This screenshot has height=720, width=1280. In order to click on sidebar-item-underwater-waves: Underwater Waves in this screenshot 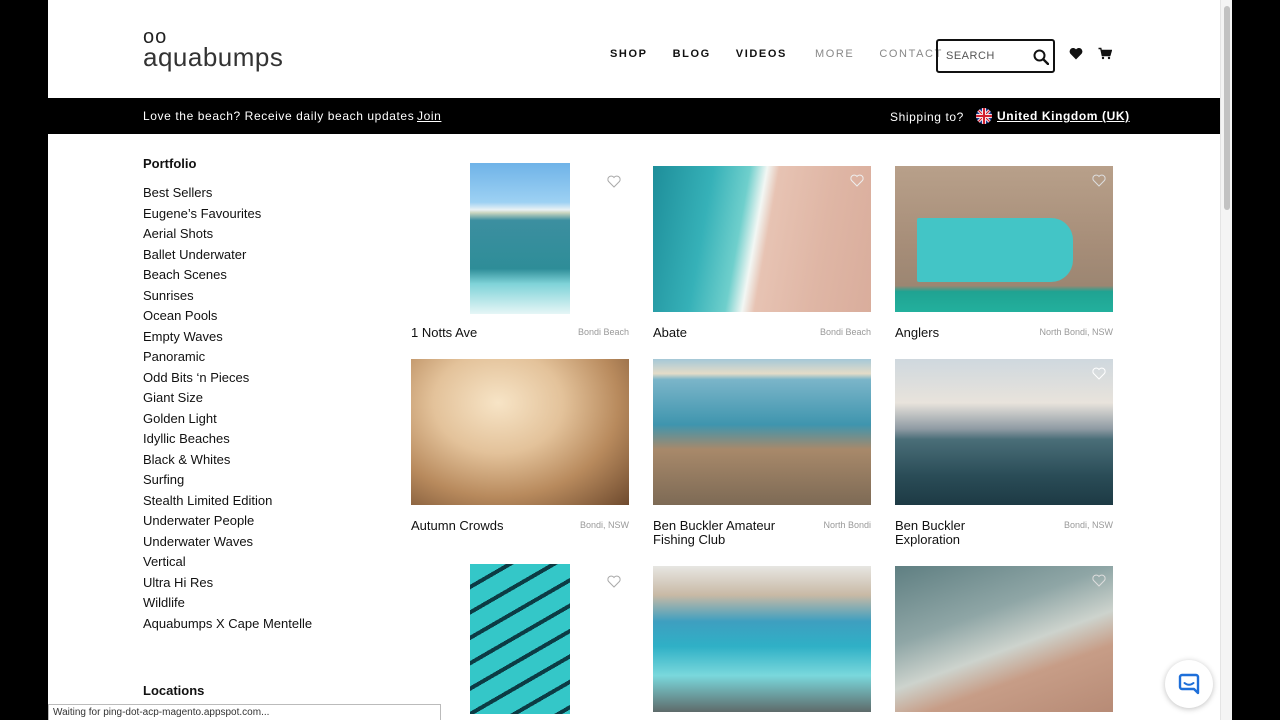, I will do `click(227, 544)`.